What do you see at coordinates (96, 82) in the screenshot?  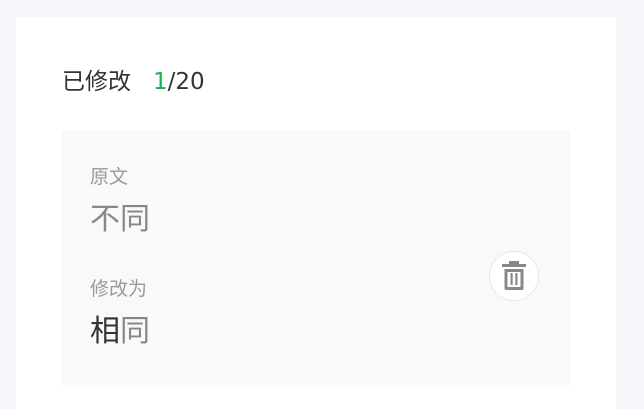 I see `modified-label: 已修改` at bounding box center [96, 82].